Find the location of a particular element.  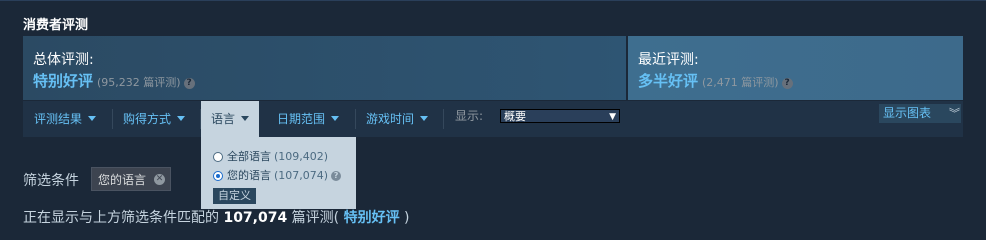

showing-mid: 篇评测( is located at coordinates (315, 218).